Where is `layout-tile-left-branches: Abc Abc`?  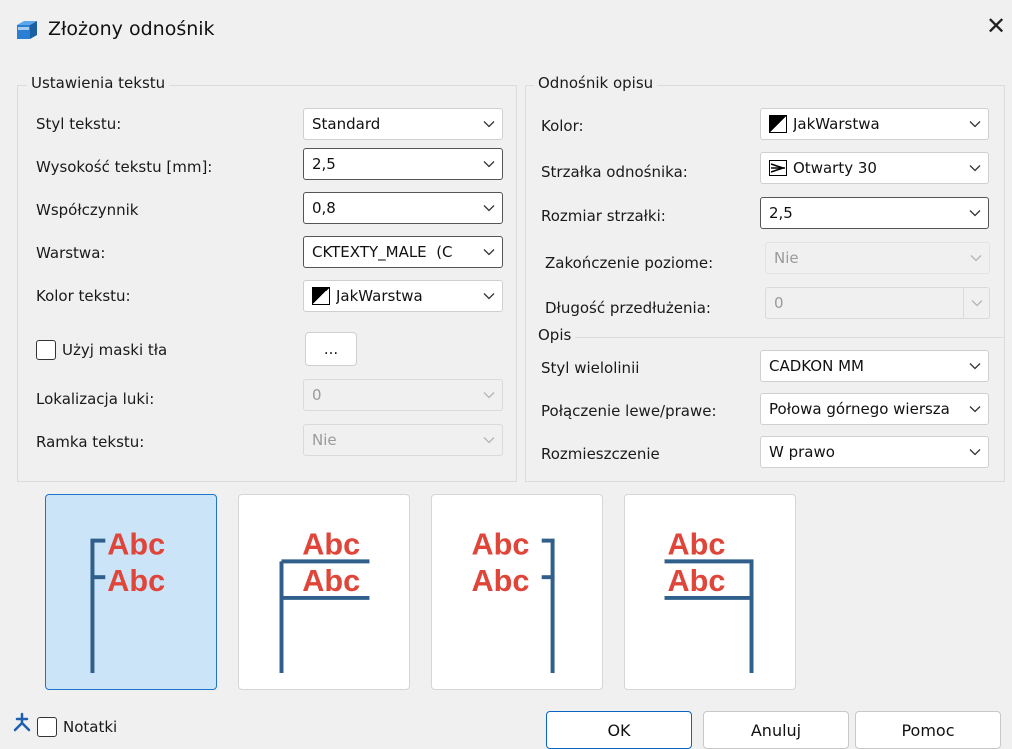 layout-tile-left-branches: Abc Abc is located at coordinates (131, 592).